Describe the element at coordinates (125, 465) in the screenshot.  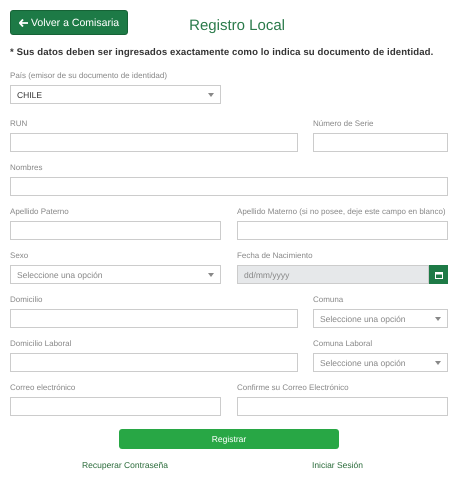
I see `link: Recuperar Contraseña` at that location.